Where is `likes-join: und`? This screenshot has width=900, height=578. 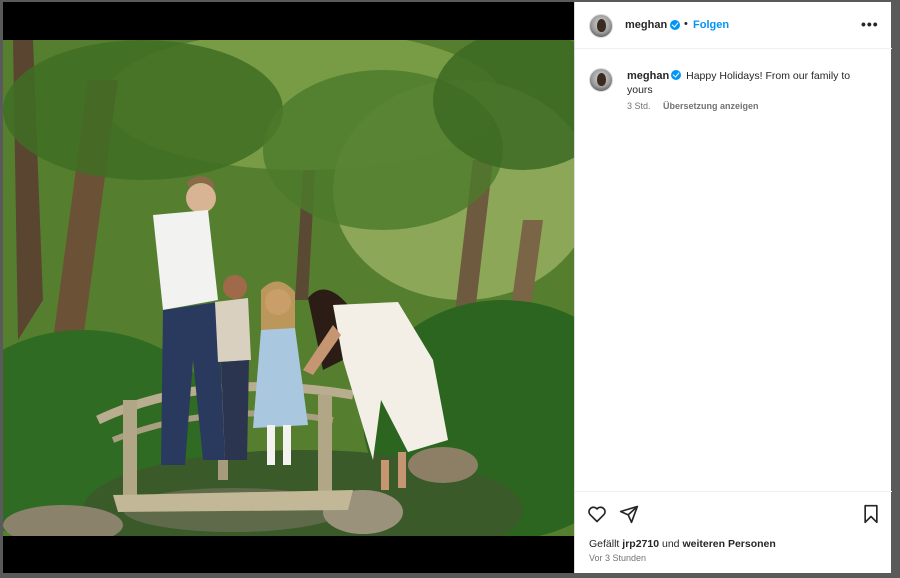 likes-join: und is located at coordinates (670, 544).